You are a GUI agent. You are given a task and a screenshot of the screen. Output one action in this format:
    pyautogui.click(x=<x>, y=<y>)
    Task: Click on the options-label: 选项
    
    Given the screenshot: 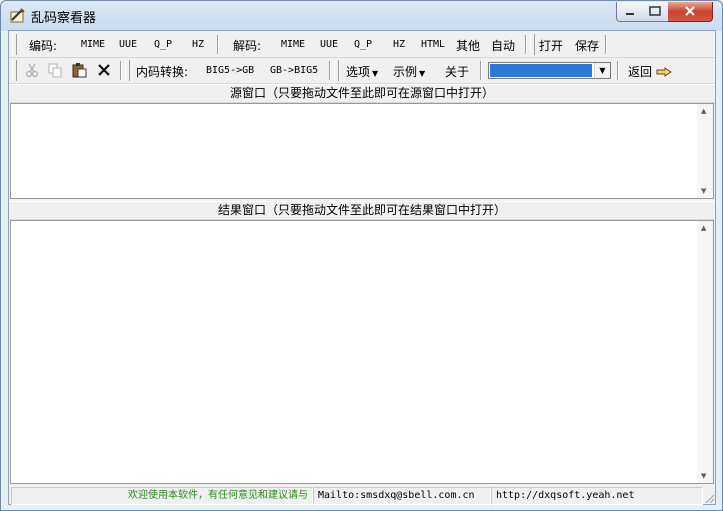 What is the action you would take?
    pyautogui.click(x=358, y=72)
    